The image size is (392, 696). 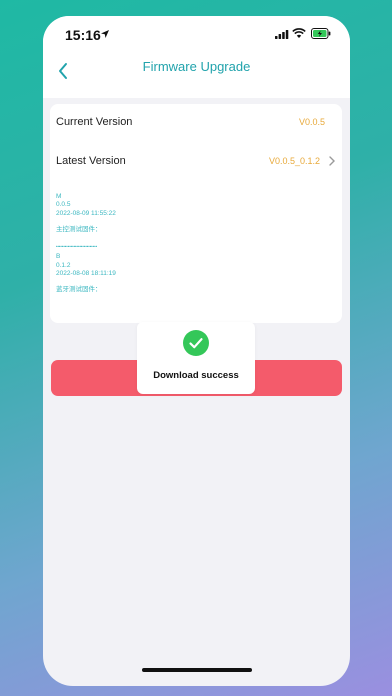 I want to click on status-bar: 15:16, so click(x=196, y=35).